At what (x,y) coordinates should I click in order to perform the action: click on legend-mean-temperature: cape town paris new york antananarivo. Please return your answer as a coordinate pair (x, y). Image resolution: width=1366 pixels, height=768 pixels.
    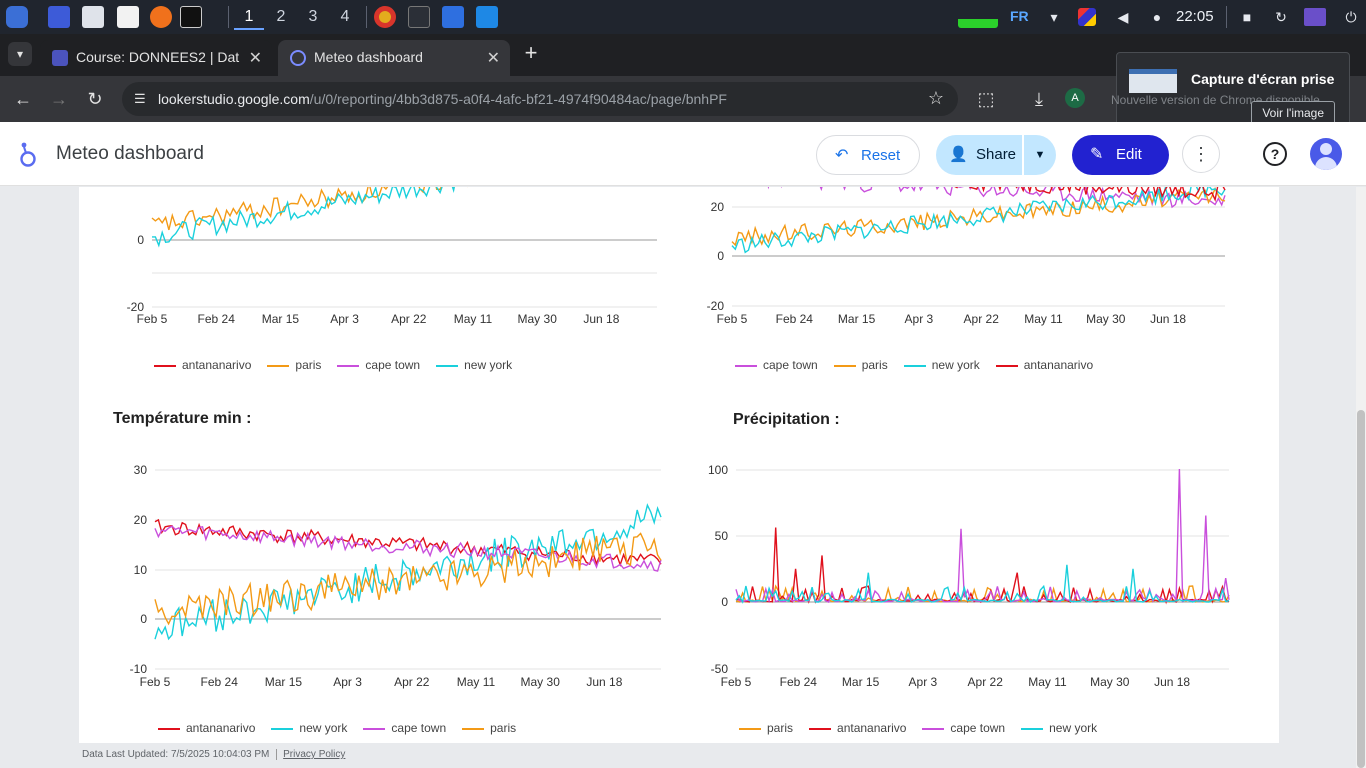
    Looking at the image, I should click on (922, 365).